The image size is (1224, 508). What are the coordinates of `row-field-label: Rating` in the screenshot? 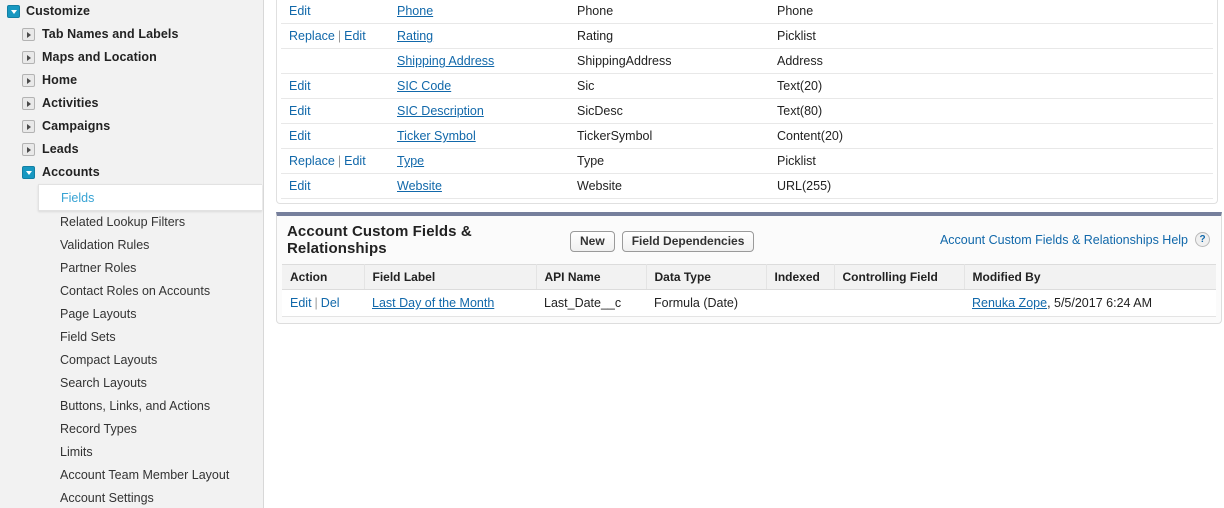 It's located at (479, 36).